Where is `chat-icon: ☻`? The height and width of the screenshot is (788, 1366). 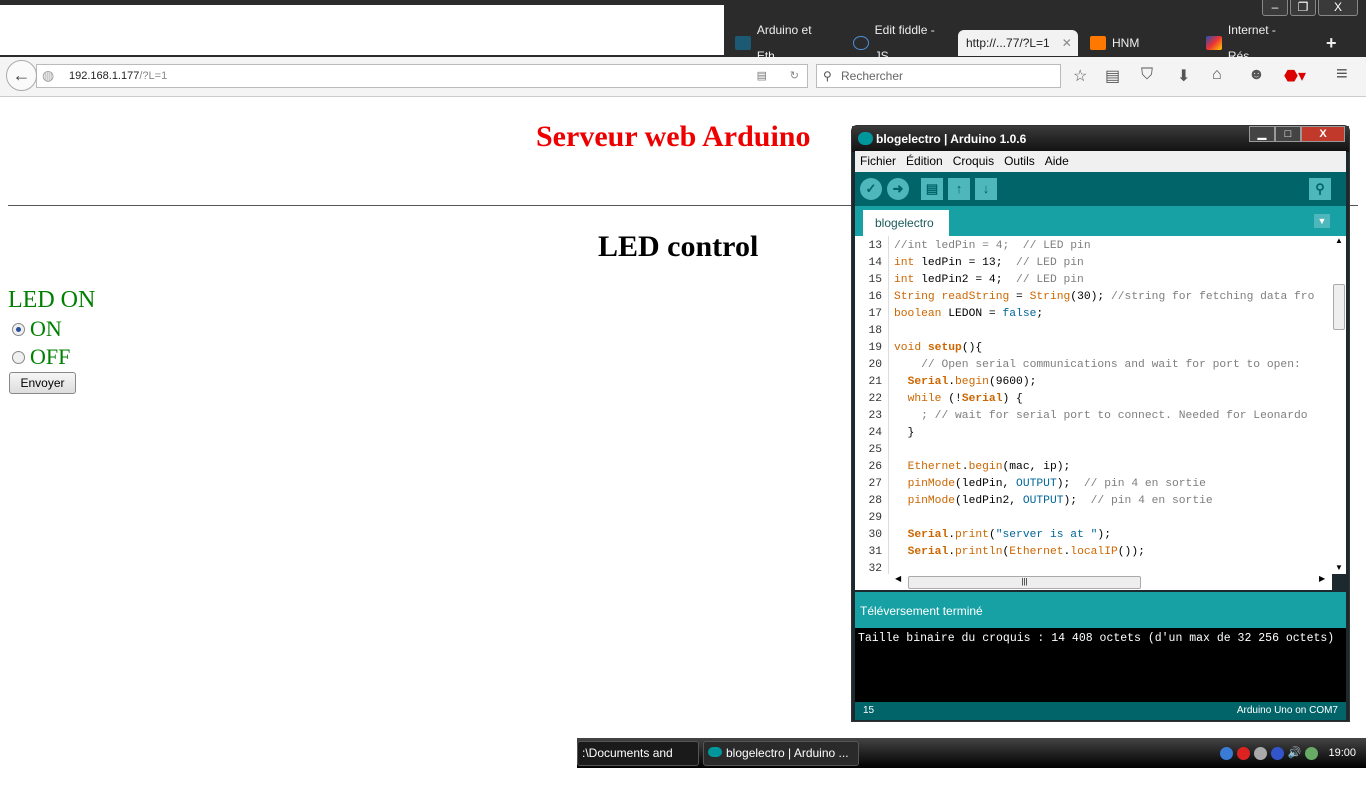
chat-icon: ☻ is located at coordinates (1256, 75).